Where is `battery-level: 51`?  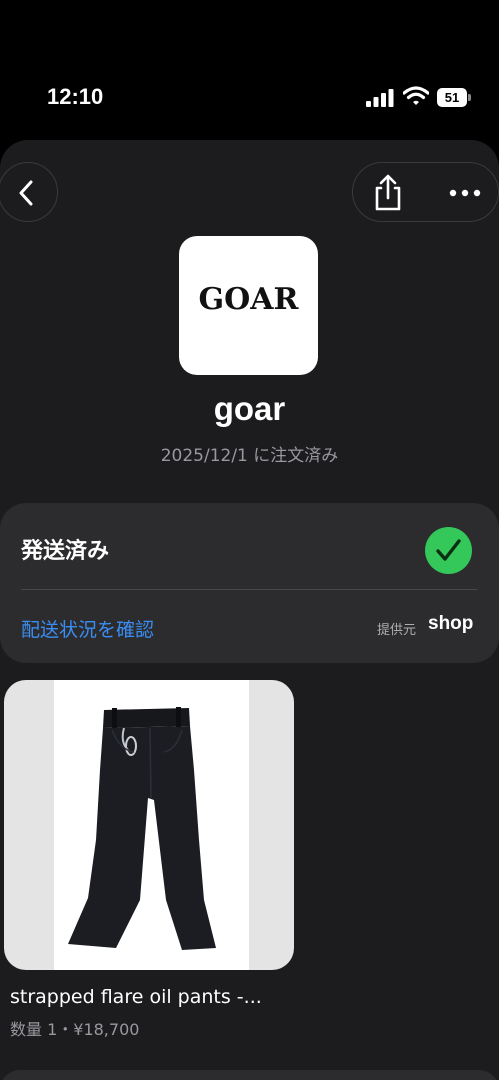 battery-level: 51 is located at coordinates (452, 97).